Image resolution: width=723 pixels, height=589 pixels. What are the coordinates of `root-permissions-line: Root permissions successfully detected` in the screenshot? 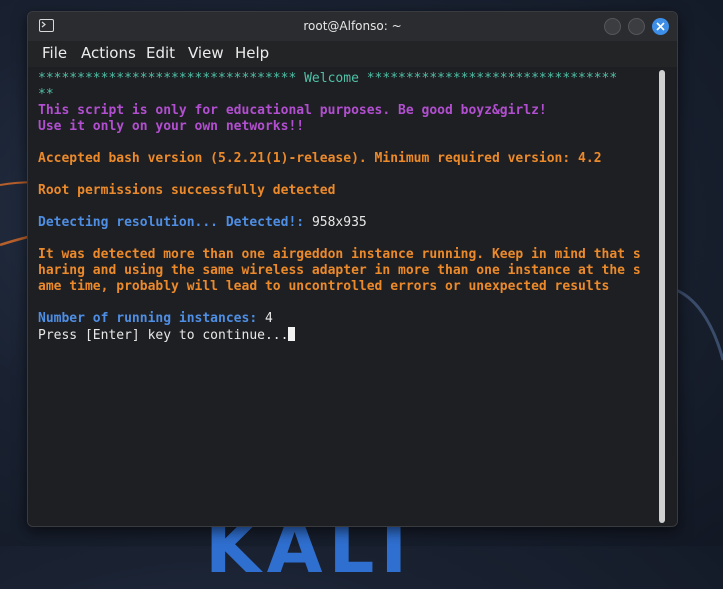 It's located at (187, 190).